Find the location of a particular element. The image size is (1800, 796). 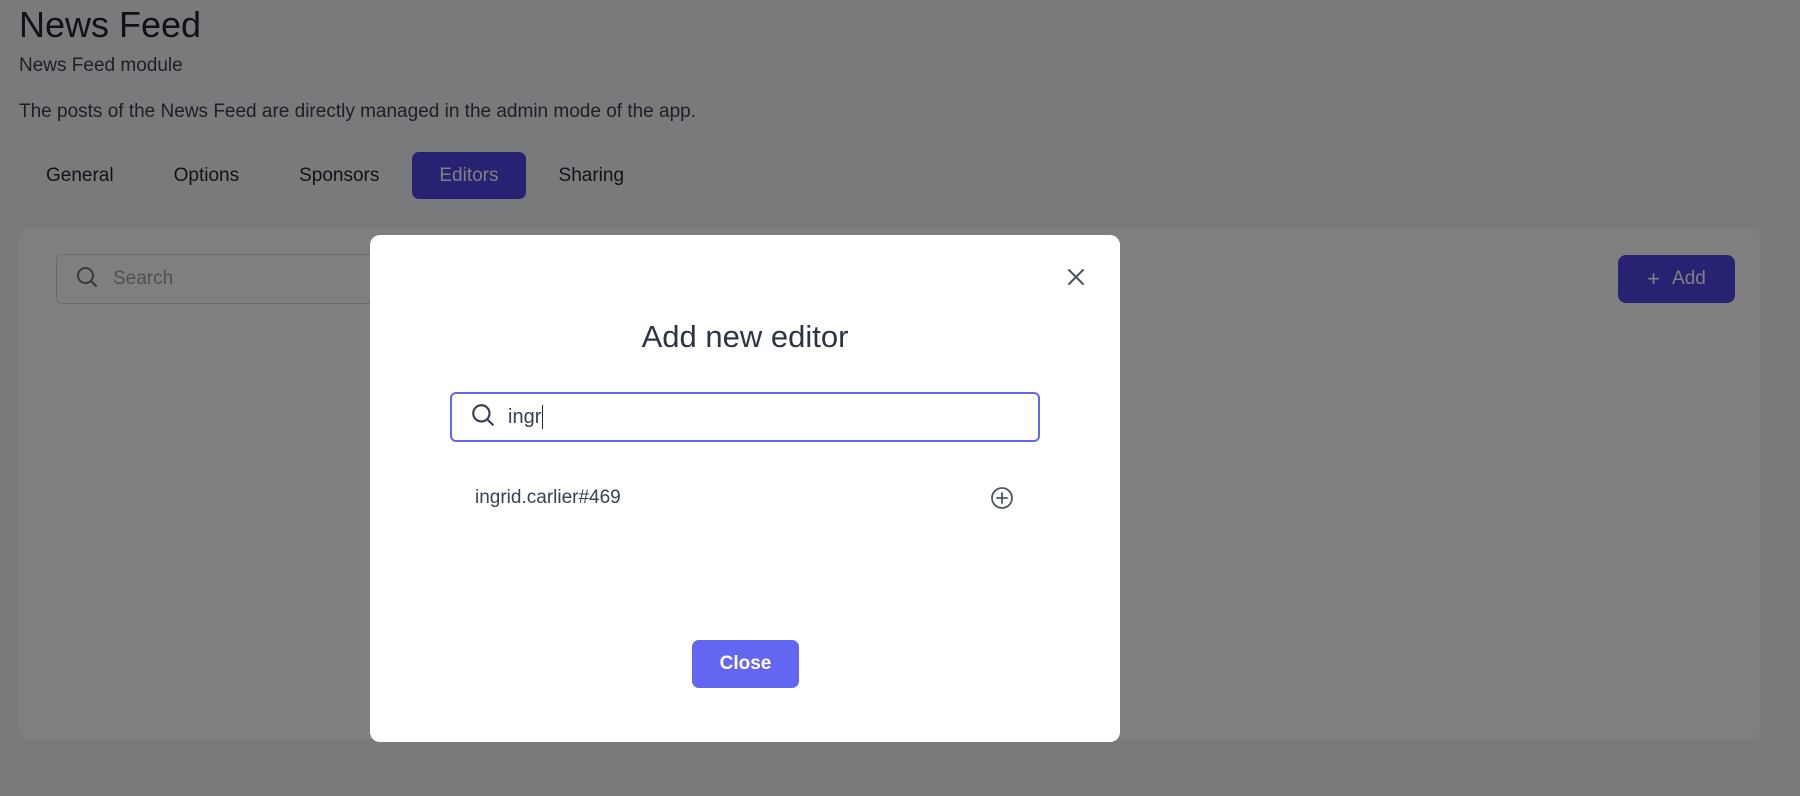

modal-title: Add new editor is located at coordinates (745, 336).